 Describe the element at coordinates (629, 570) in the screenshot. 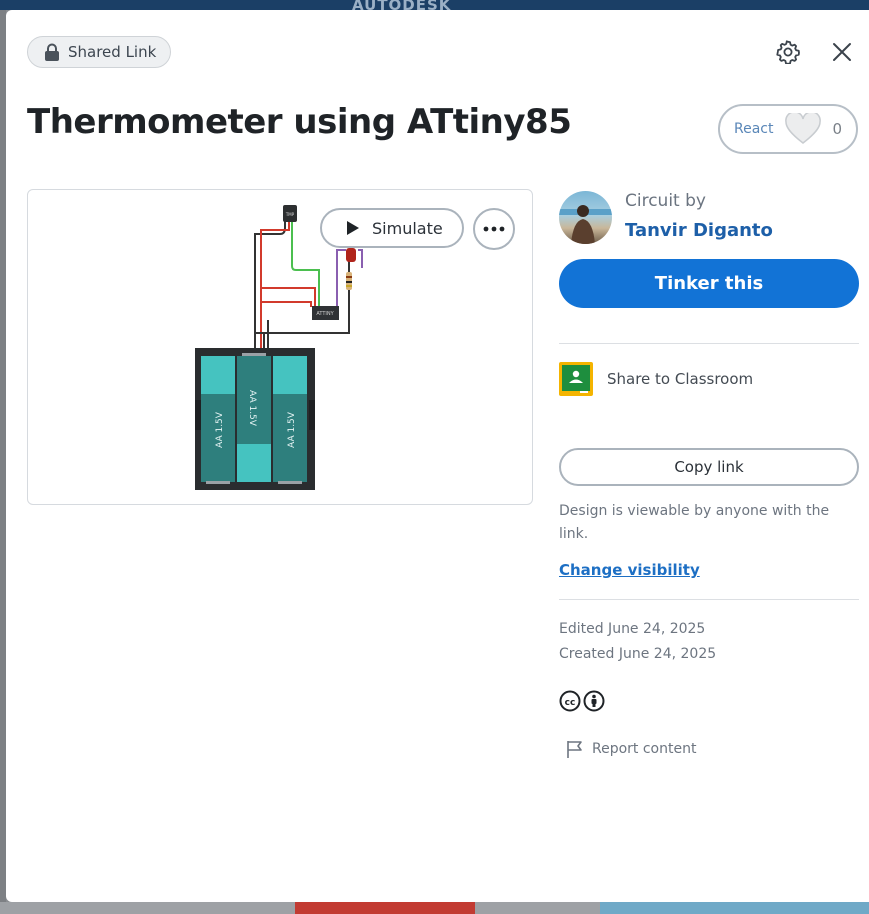

I see `change-visibility-link: Change visibility` at that location.